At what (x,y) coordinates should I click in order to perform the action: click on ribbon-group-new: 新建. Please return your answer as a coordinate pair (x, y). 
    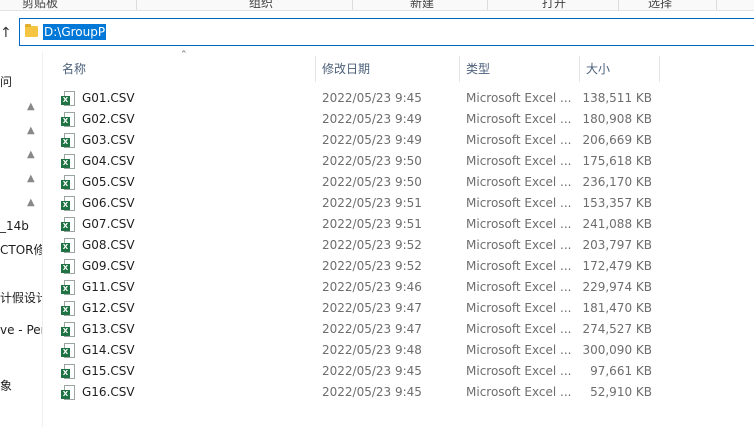
    Looking at the image, I should click on (422, 5).